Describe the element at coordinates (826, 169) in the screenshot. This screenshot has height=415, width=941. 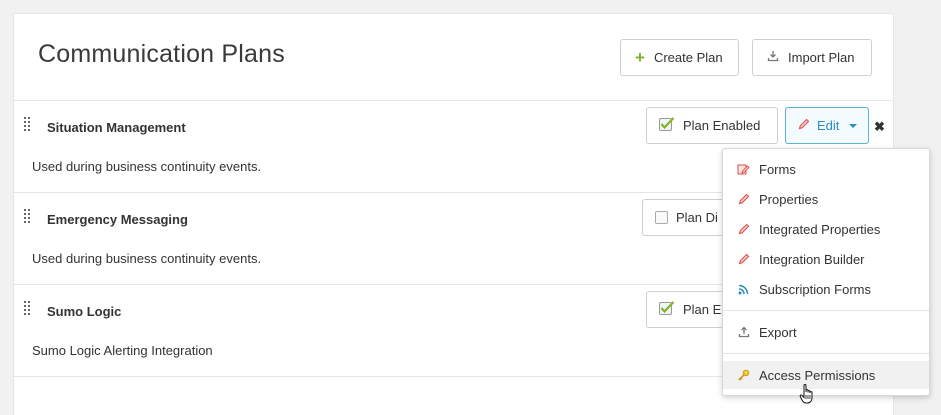
I see `menu-item-forms: Forms` at that location.